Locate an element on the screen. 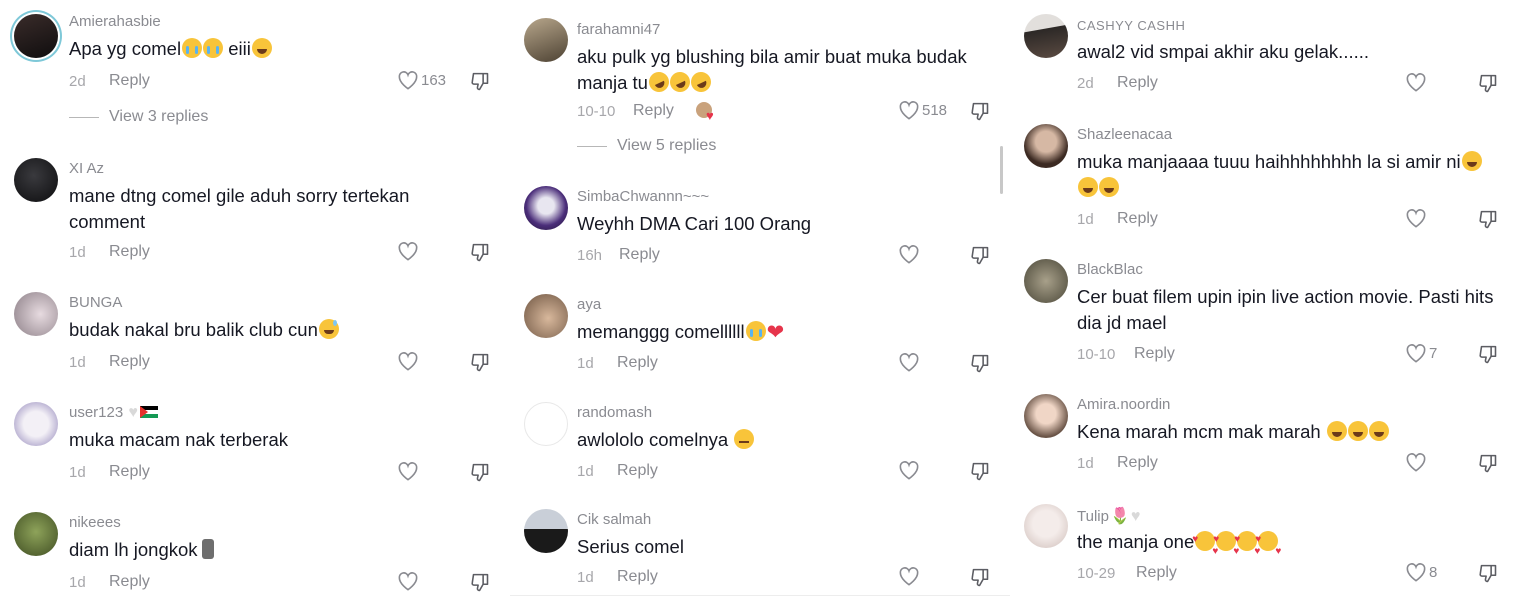  view-replies-button: View 5 replies is located at coordinates (646, 146).